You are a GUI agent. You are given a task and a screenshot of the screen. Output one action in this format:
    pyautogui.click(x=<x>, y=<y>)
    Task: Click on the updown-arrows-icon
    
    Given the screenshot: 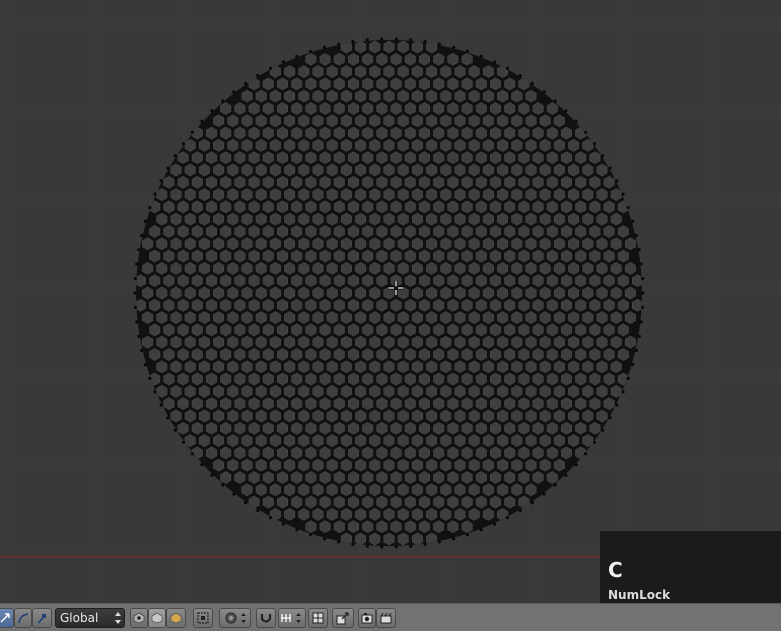 What is the action you would take?
    pyautogui.click(x=118, y=618)
    